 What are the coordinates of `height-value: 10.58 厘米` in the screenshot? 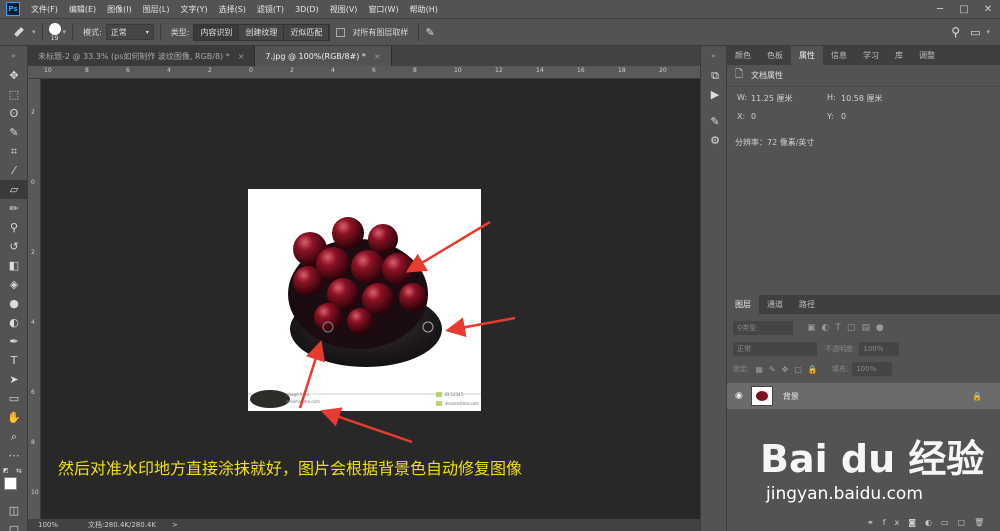 It's located at (861, 98).